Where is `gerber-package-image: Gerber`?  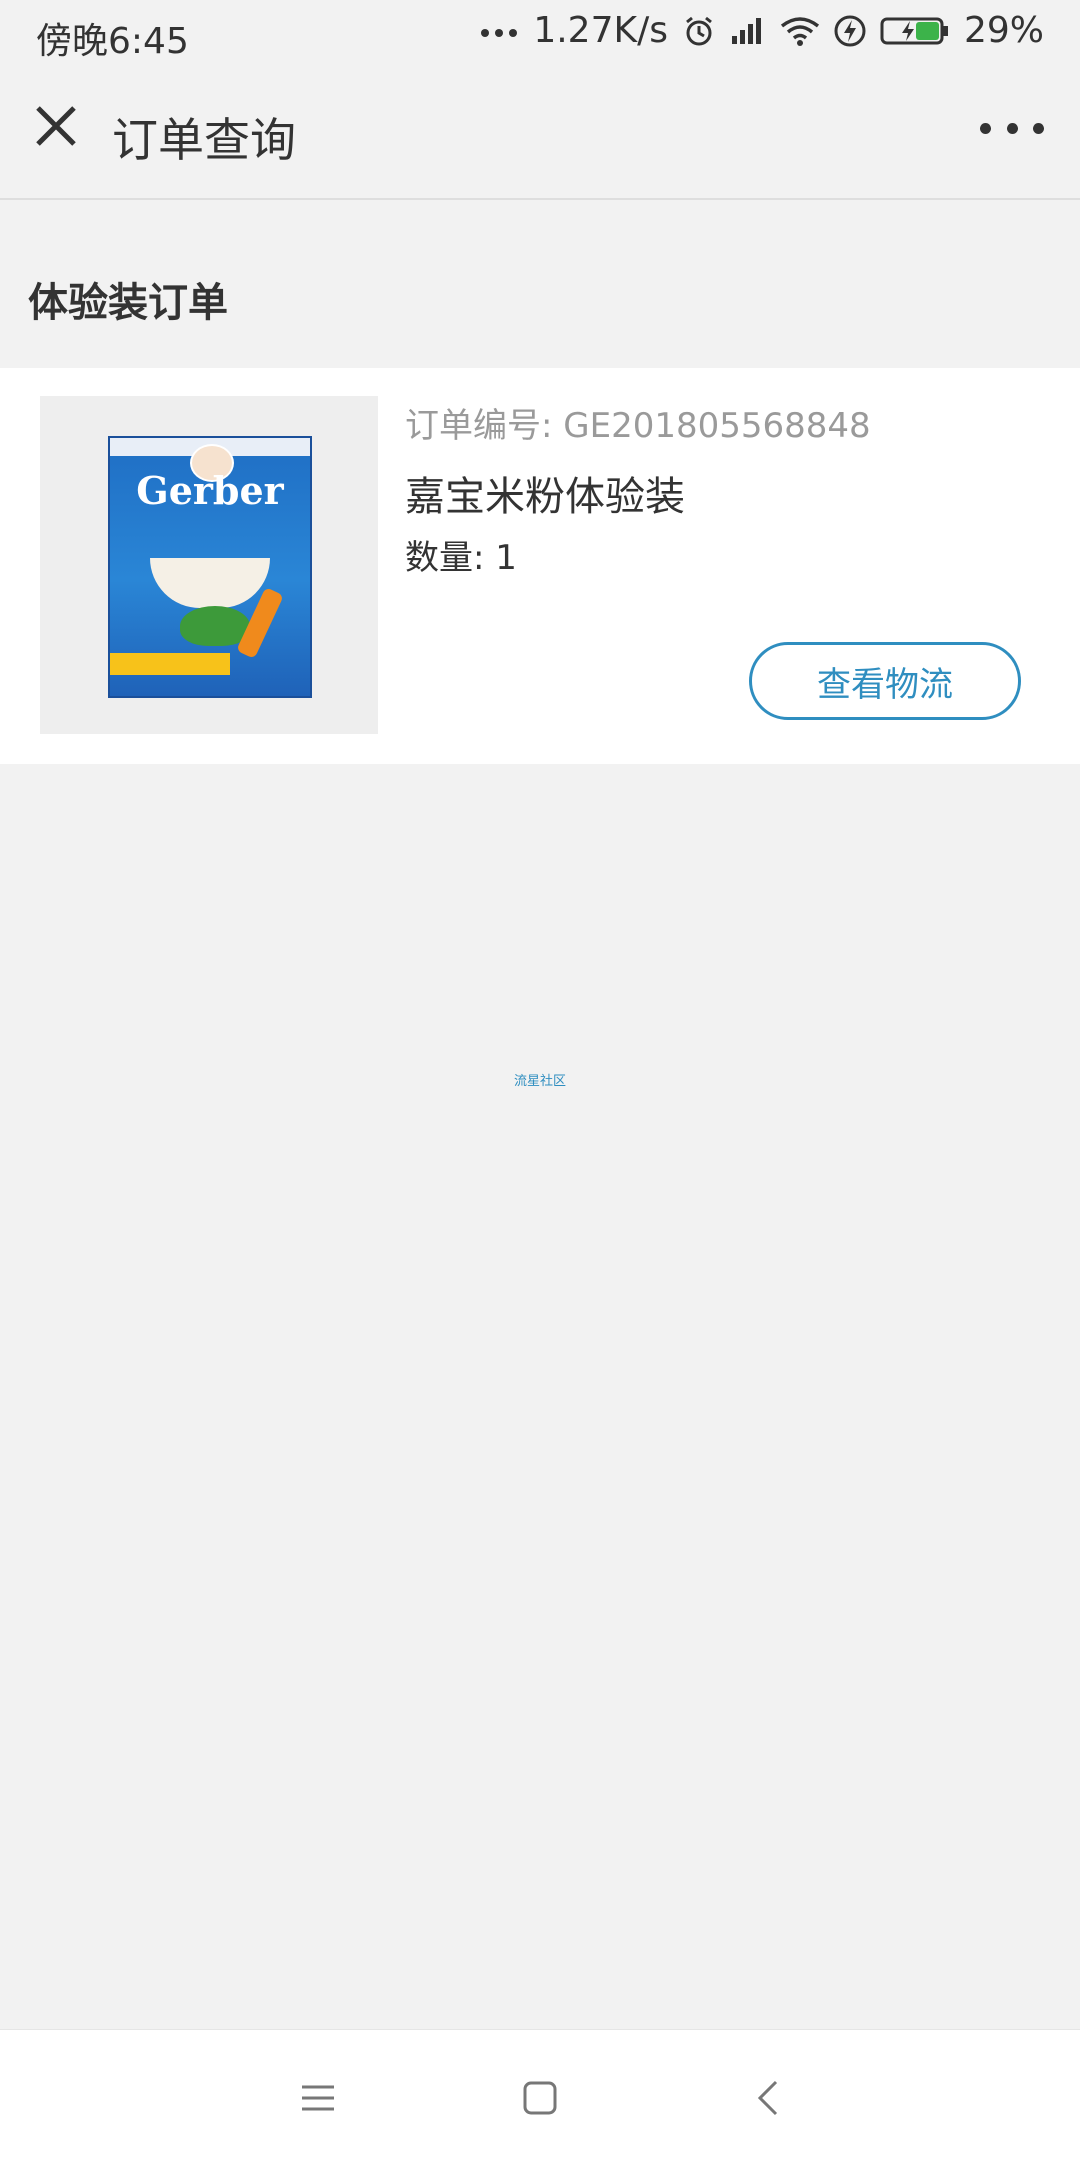 gerber-package-image: Gerber is located at coordinates (210, 567).